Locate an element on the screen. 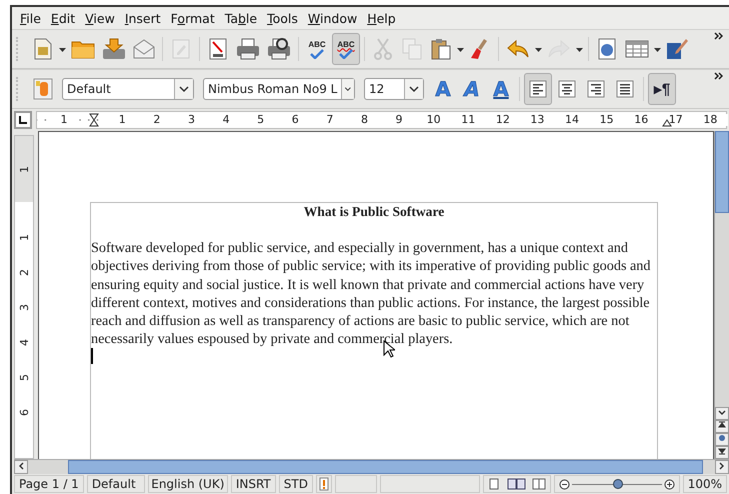 Image resolution: width=729 pixels, height=494 pixels. horizontal-scrollbar is located at coordinates (371, 466).